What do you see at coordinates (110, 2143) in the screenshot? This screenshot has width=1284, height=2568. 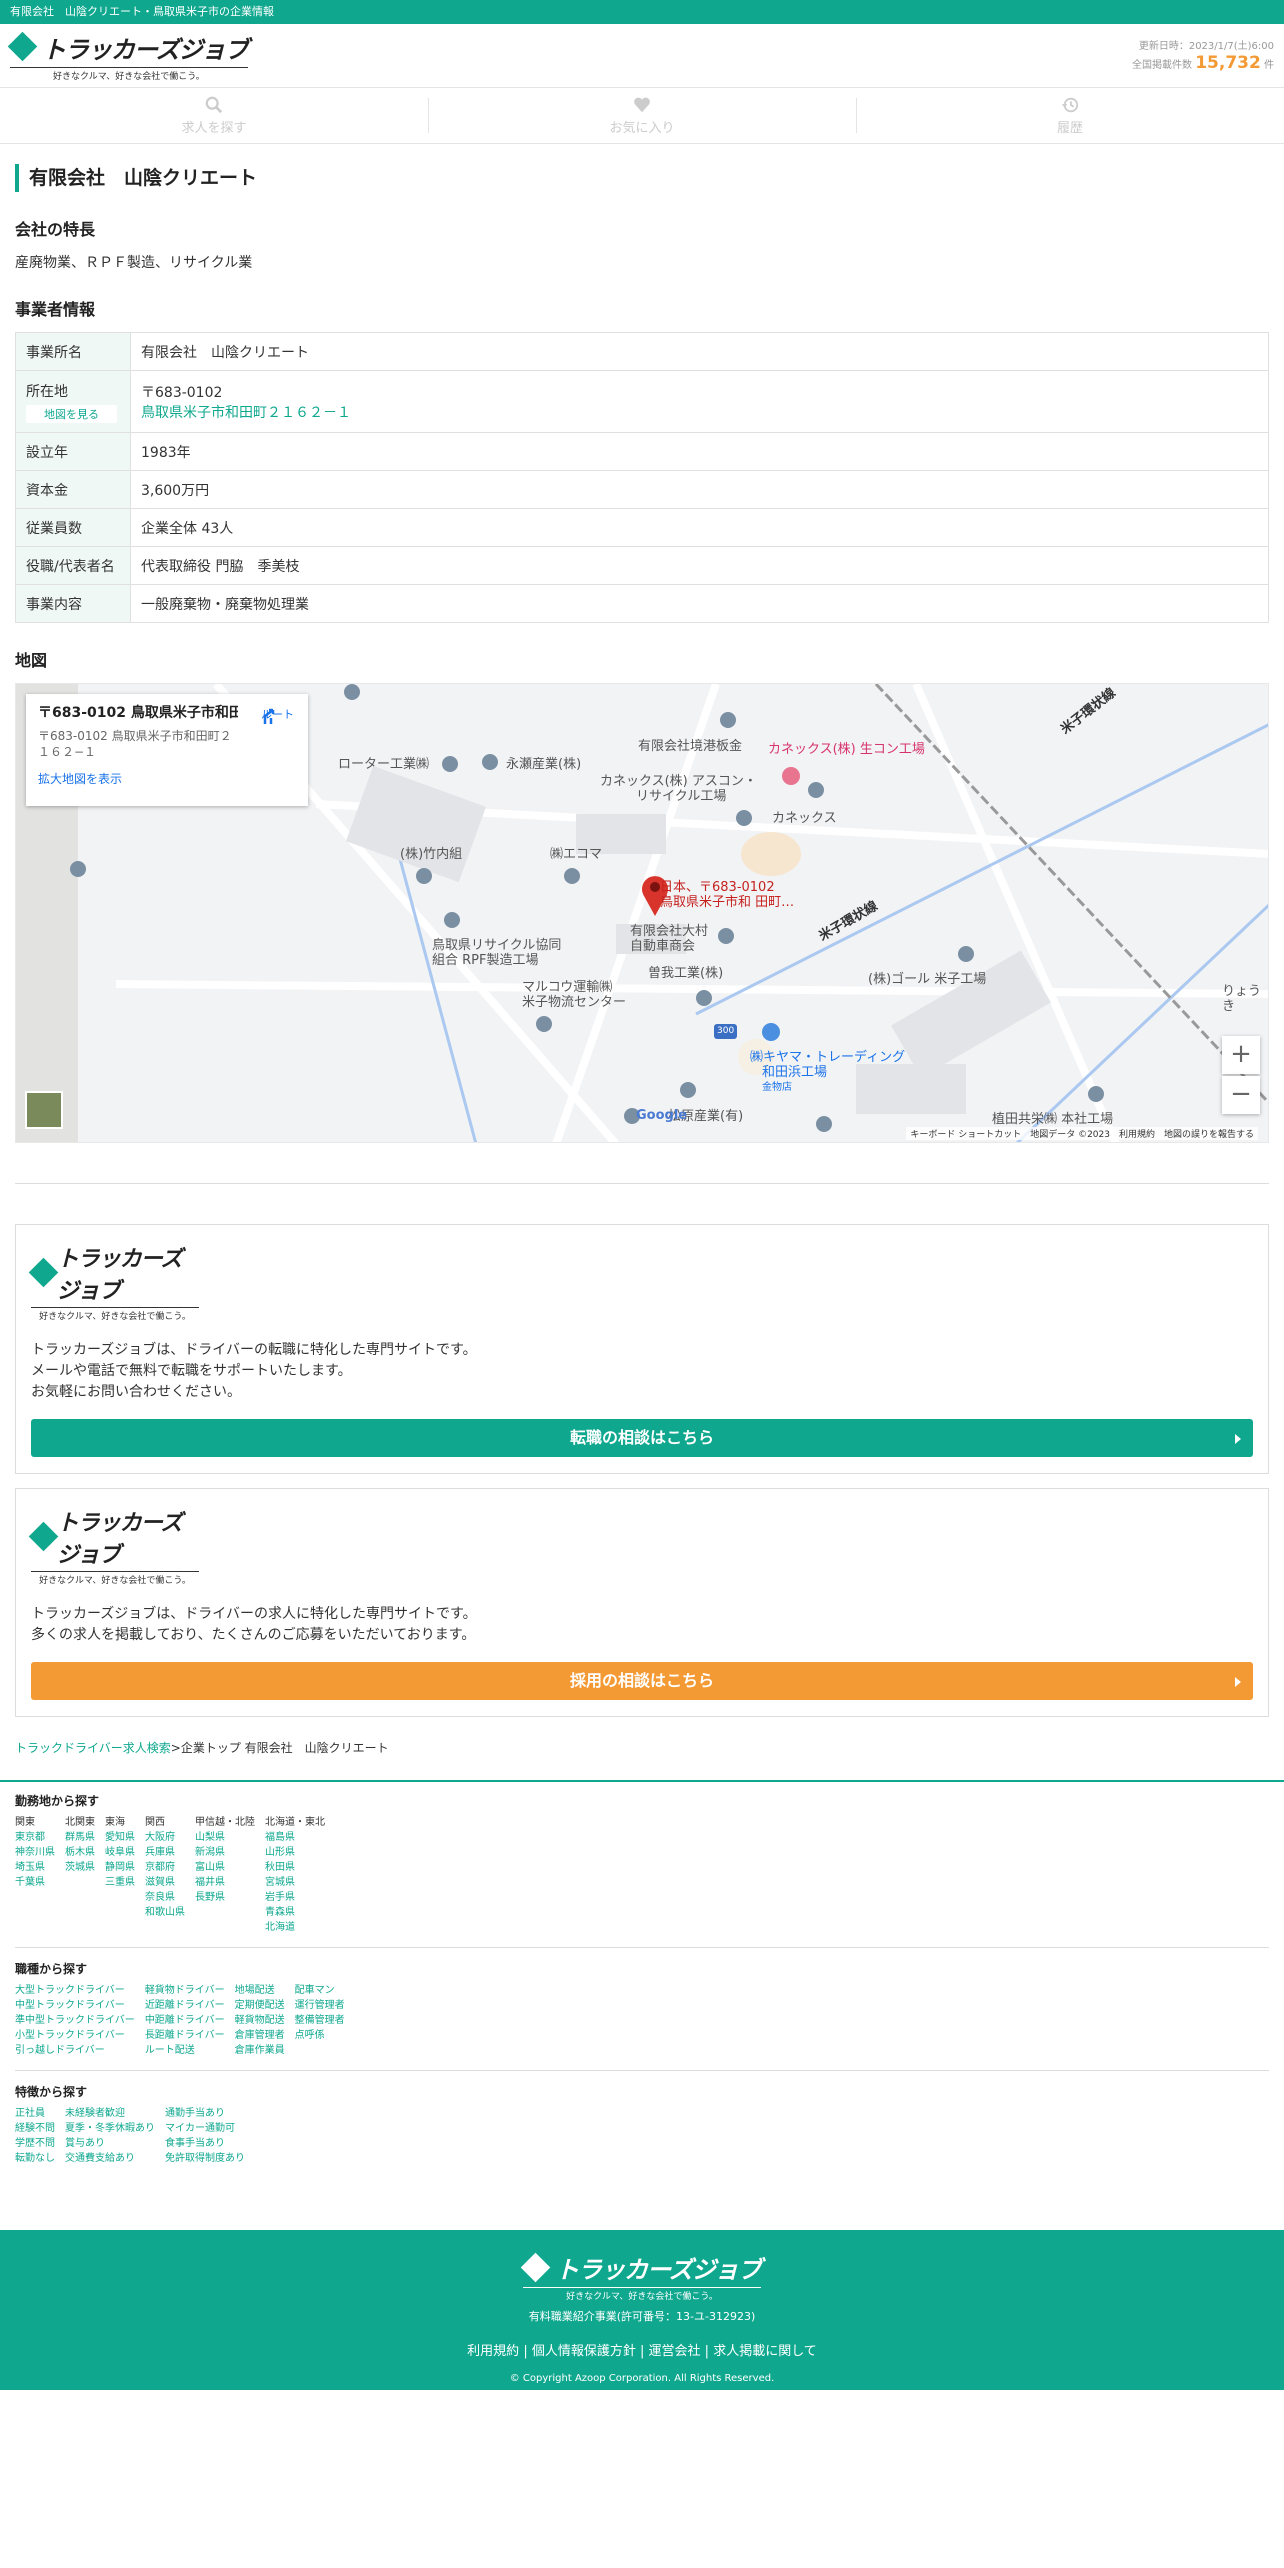 I see `feature-link: 賞与あり` at bounding box center [110, 2143].